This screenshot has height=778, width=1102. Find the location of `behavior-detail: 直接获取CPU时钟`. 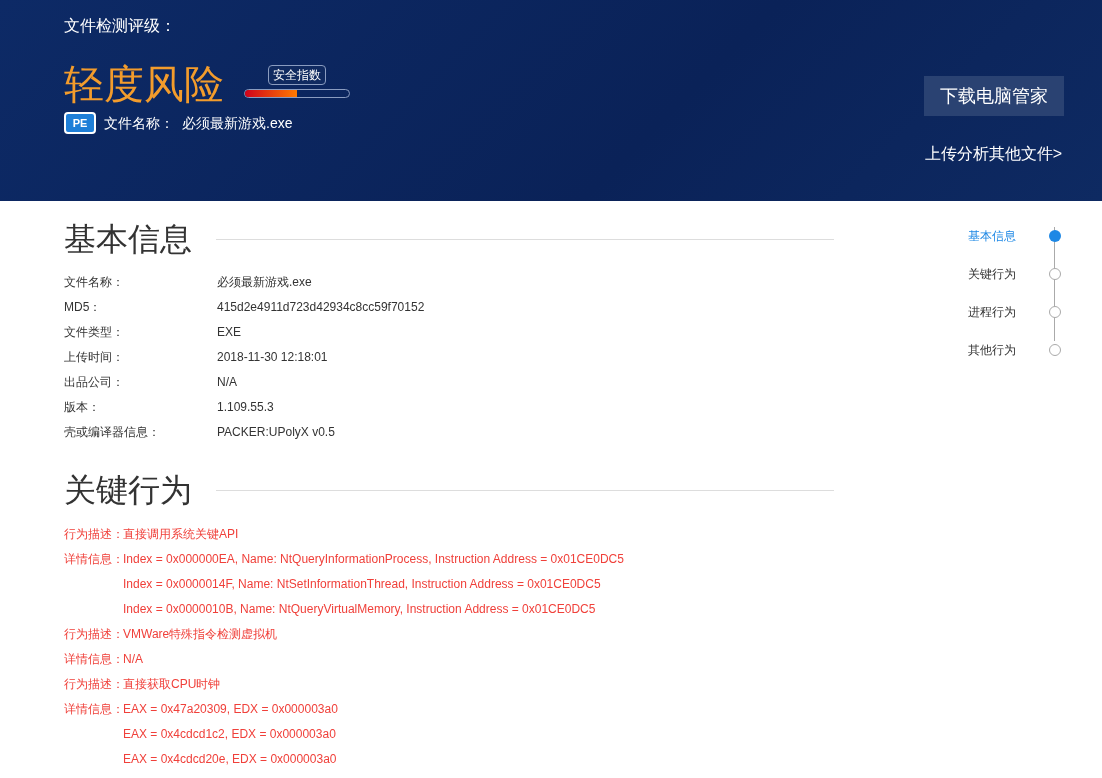

behavior-detail: 直接获取CPU时钟 is located at coordinates (172, 684).